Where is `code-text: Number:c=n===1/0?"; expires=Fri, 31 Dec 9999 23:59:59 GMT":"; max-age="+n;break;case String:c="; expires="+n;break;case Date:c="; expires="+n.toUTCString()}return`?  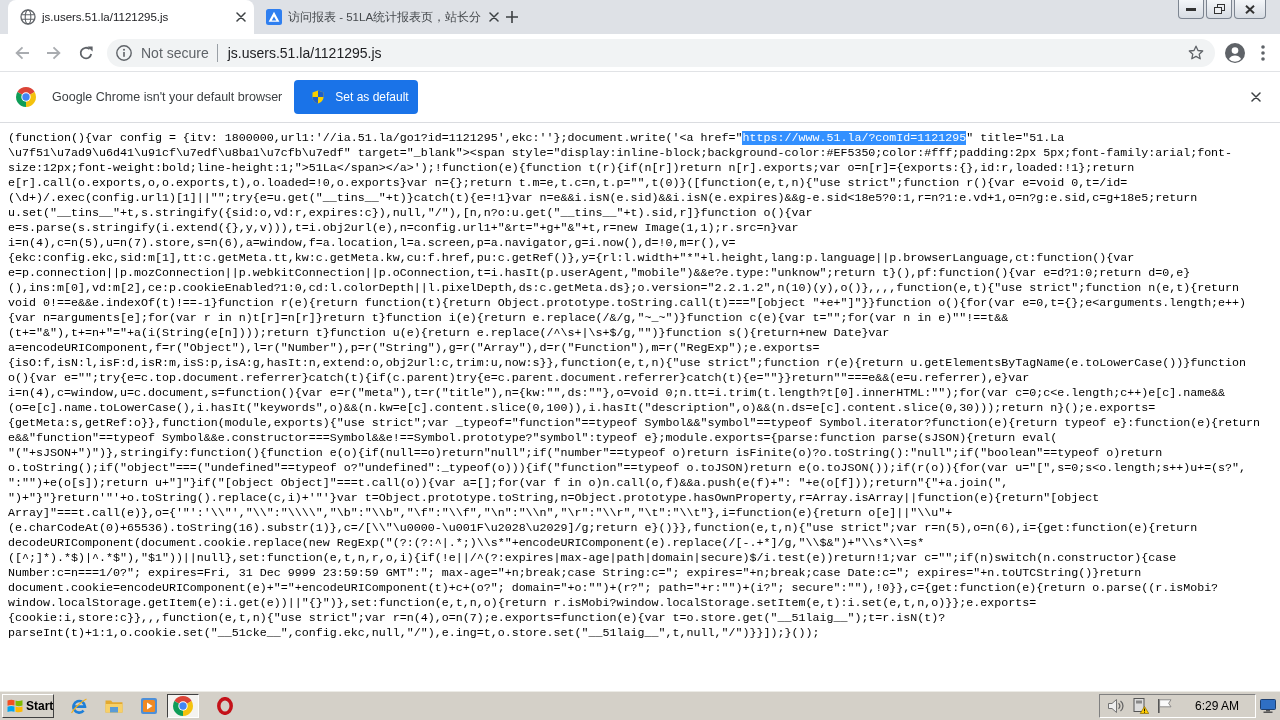
code-text: Number:c=n===1/0?"; expires=Fri, 31 Dec 9999 23:59:59 GMT":"; max-age="+n;break;case String:c="; expires="+n;break;case Date:c="; expires="+n.toUTCString()}return is located at coordinates (575, 573).